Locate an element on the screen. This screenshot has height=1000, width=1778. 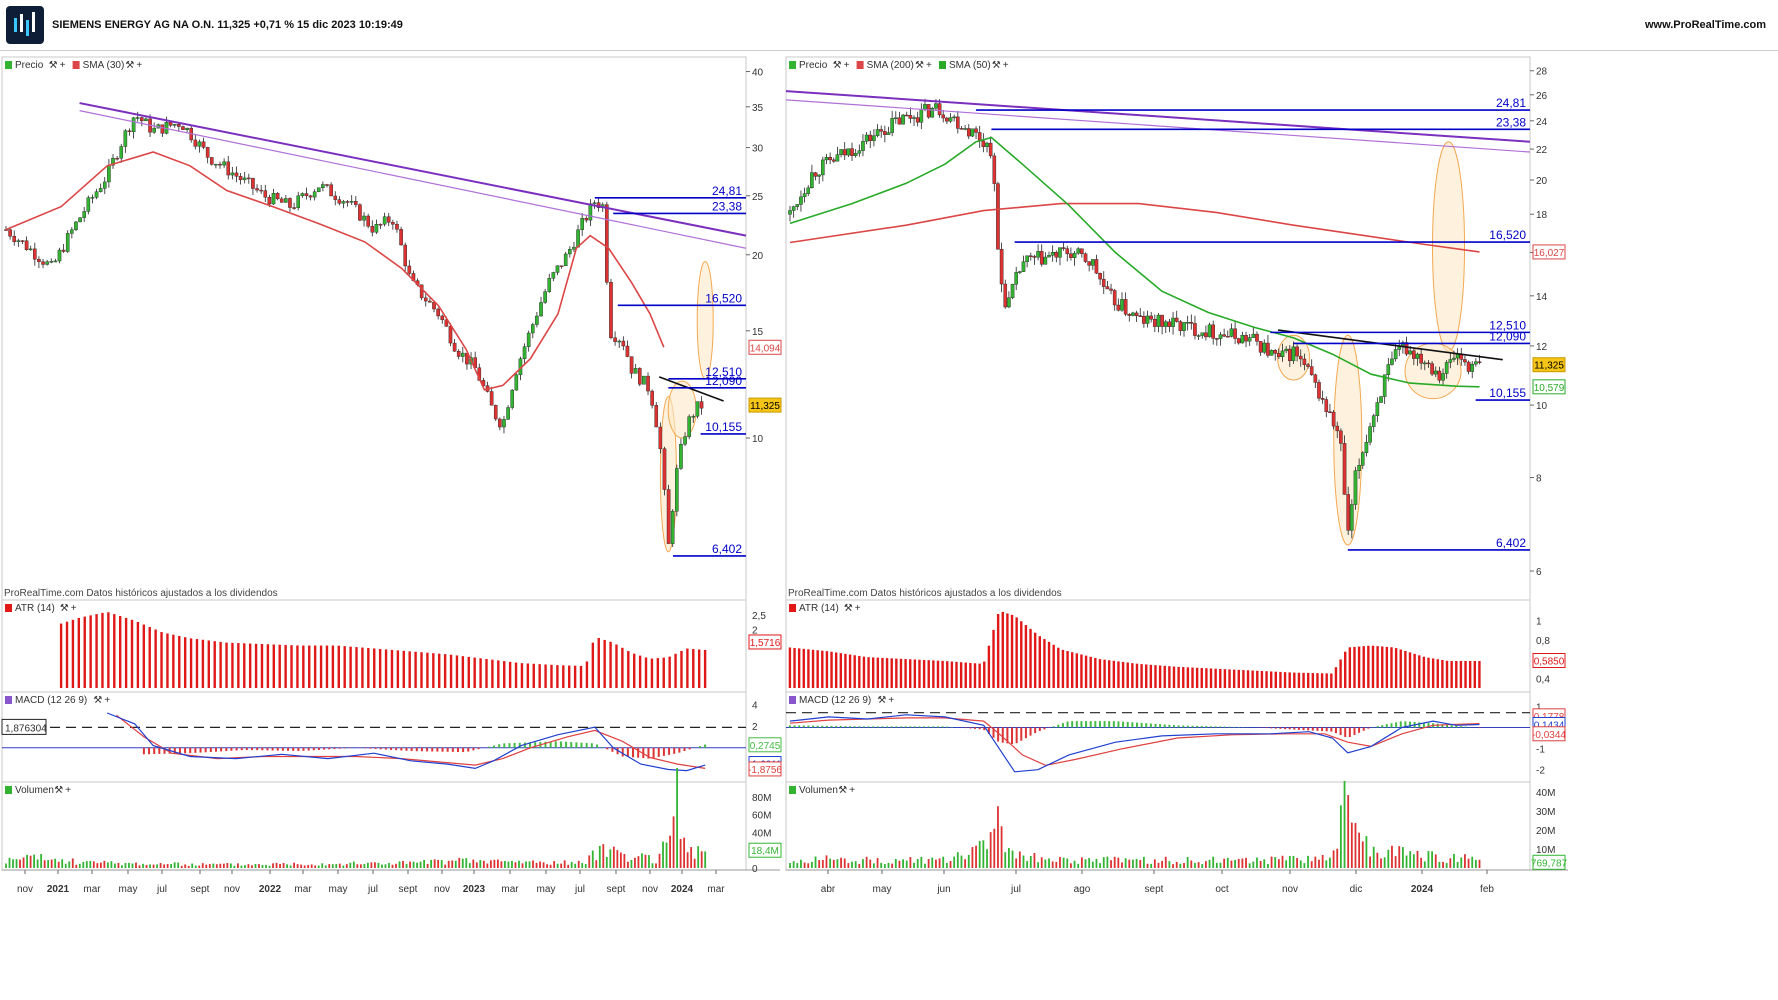
right-price-tick-label: 14 is located at coordinates (1542, 297).